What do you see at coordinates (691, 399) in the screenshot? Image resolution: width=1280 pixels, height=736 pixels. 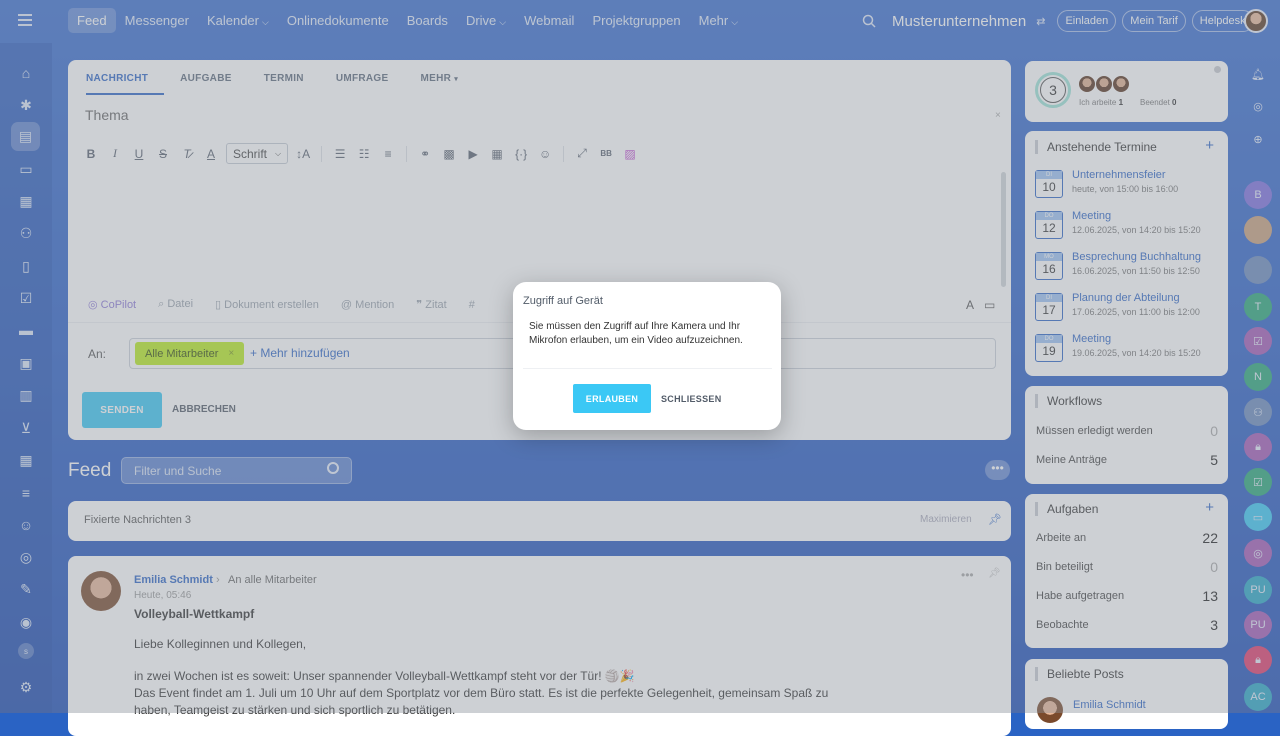 I see `close-button: SCHLIESSEN` at bounding box center [691, 399].